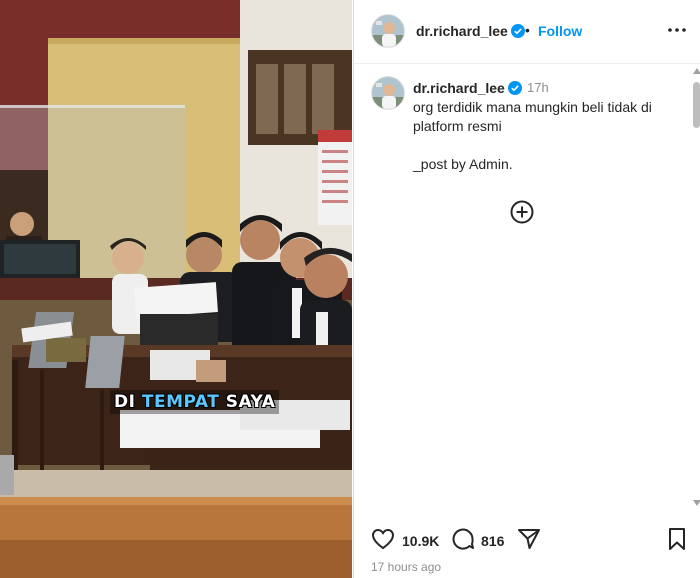  What do you see at coordinates (696, 105) in the screenshot?
I see `scroll-thumb` at bounding box center [696, 105].